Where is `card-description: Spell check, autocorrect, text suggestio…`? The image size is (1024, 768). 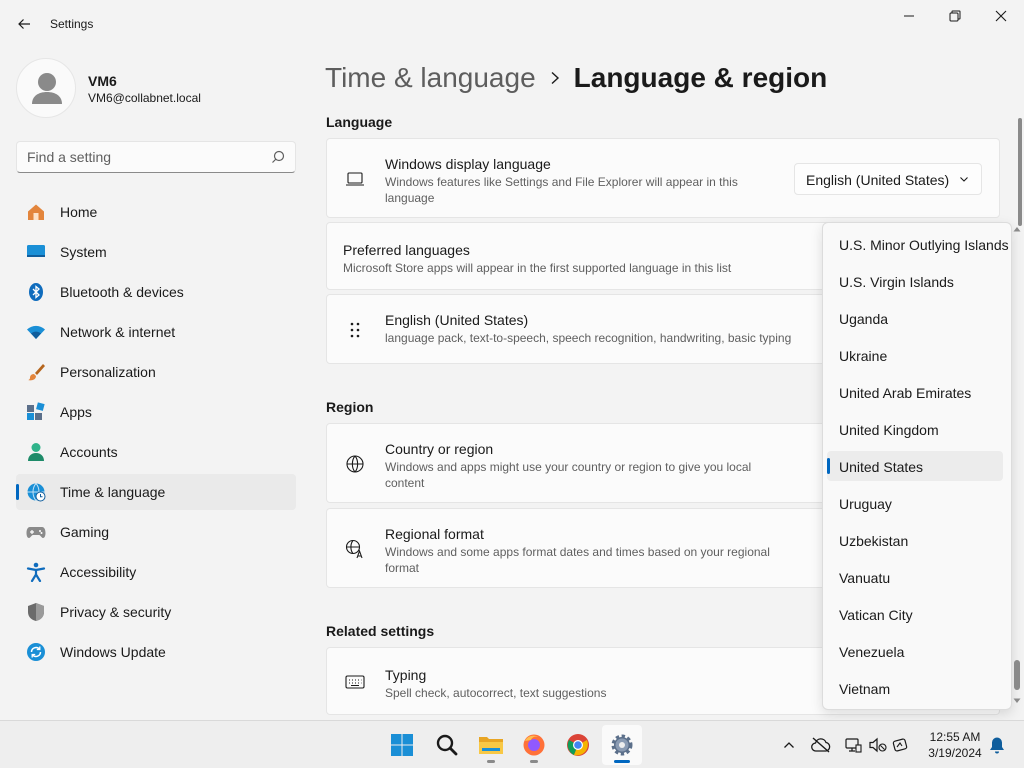
card-description: Spell check, autocorrect, text suggestio… is located at coordinates (496, 693).